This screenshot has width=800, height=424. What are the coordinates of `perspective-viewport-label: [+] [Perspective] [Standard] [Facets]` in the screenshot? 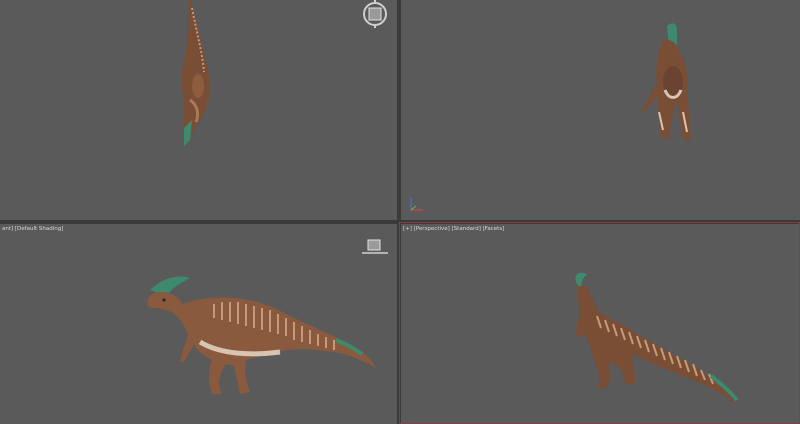 It's located at (453, 229).